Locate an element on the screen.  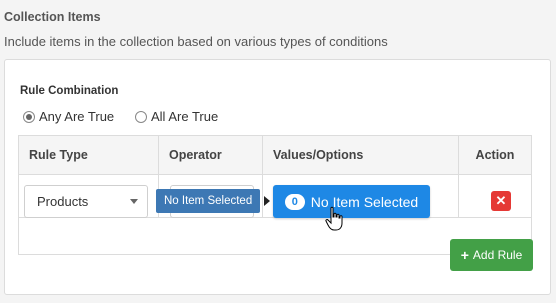
add-rule-button: + Add Rule is located at coordinates (491, 255).